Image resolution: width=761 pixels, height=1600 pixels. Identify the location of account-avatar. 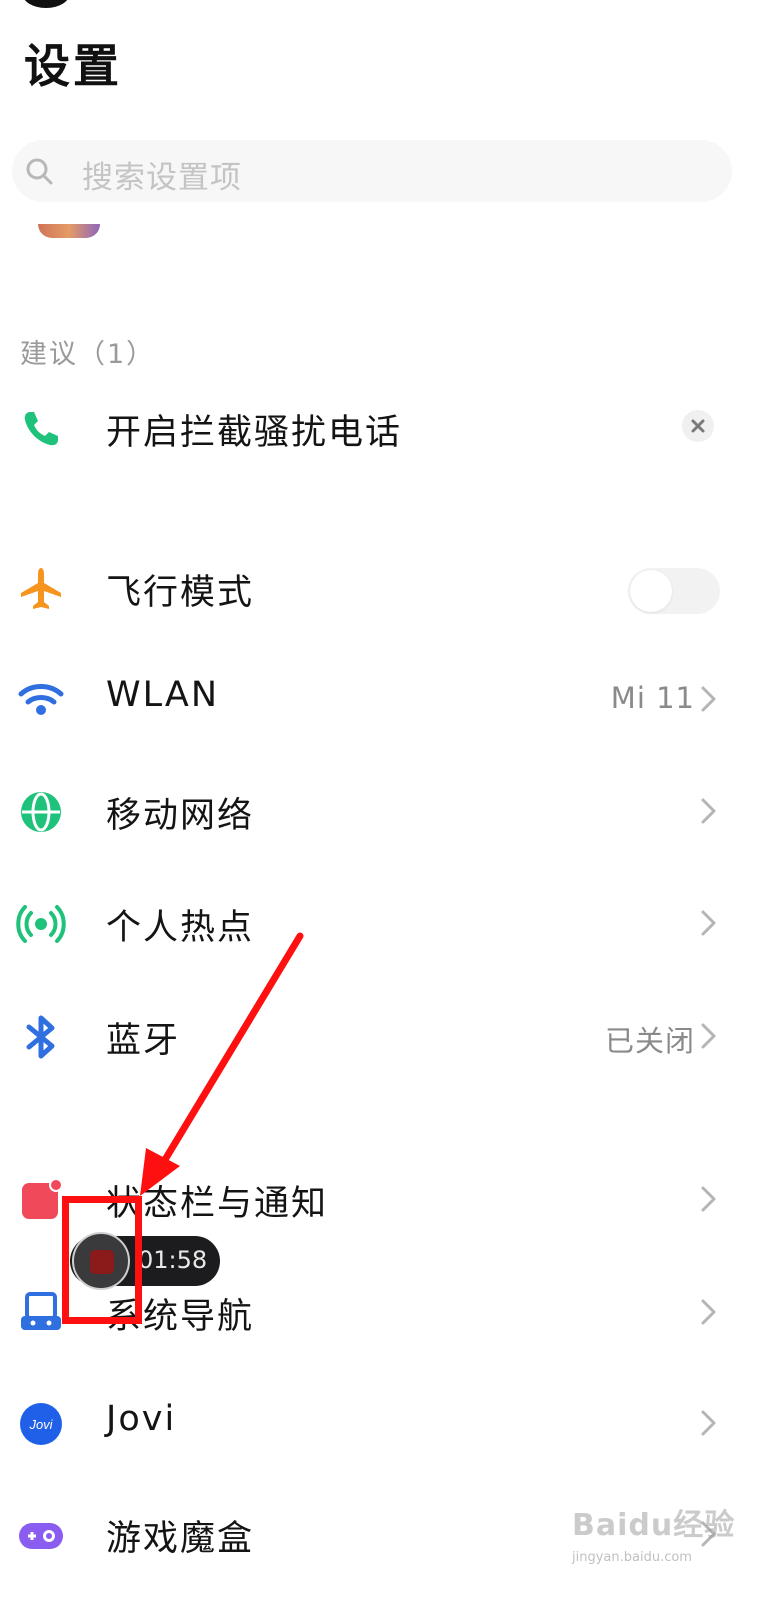
(69, 231).